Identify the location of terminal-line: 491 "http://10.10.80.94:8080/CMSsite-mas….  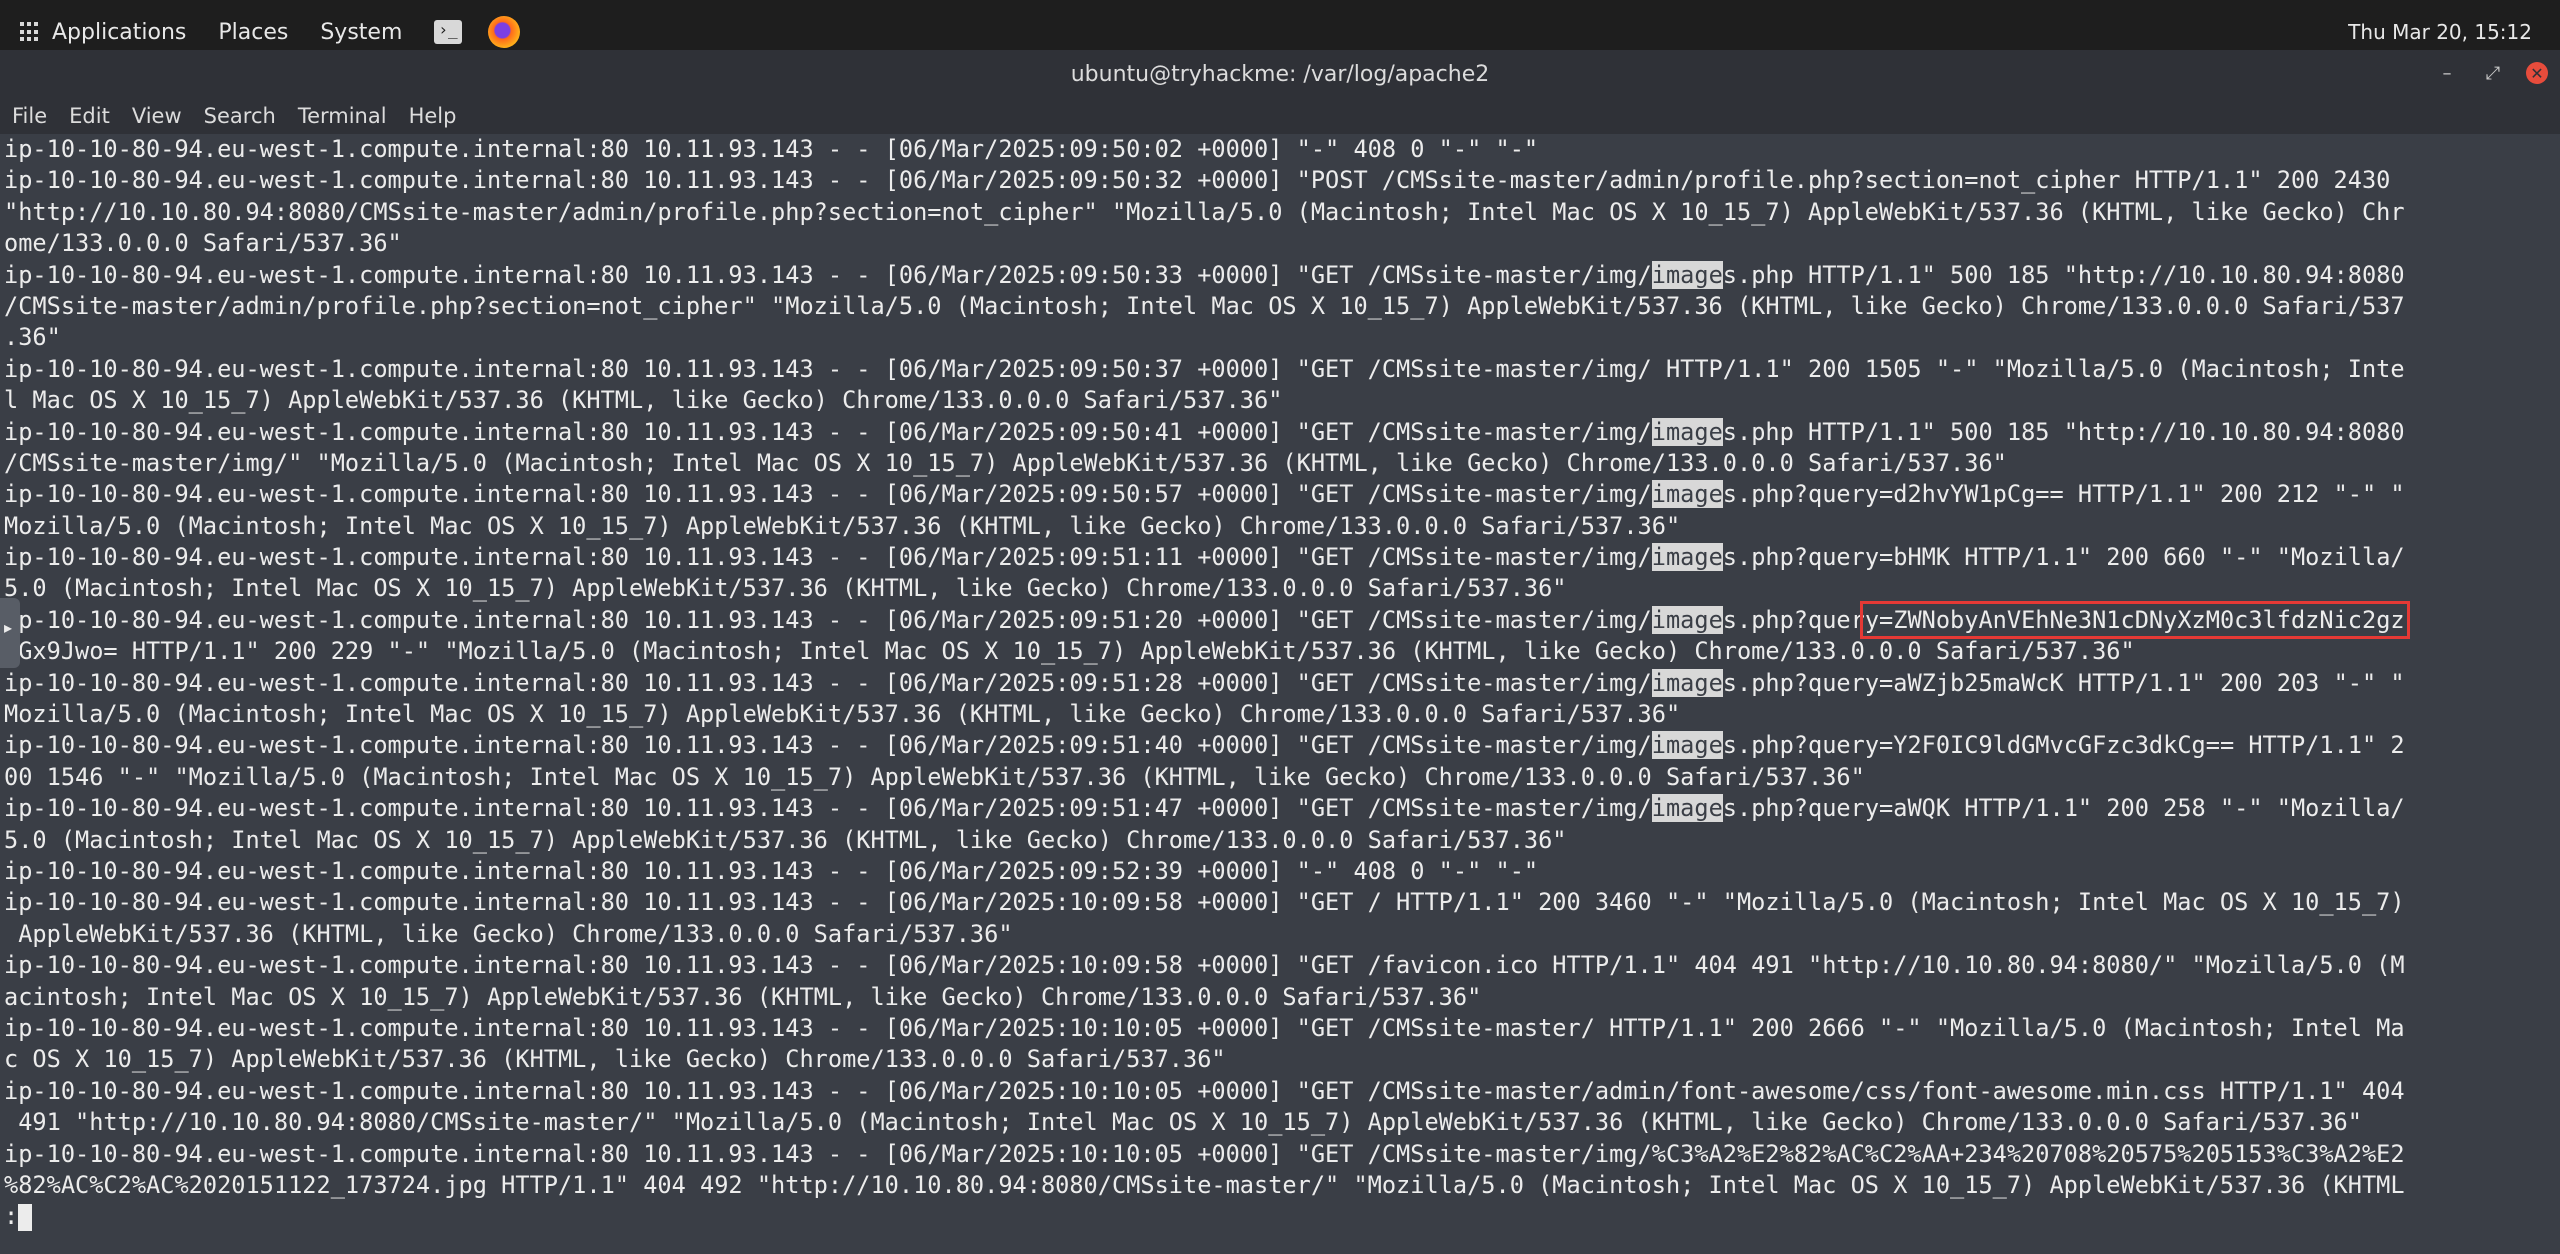
(1280, 1122).